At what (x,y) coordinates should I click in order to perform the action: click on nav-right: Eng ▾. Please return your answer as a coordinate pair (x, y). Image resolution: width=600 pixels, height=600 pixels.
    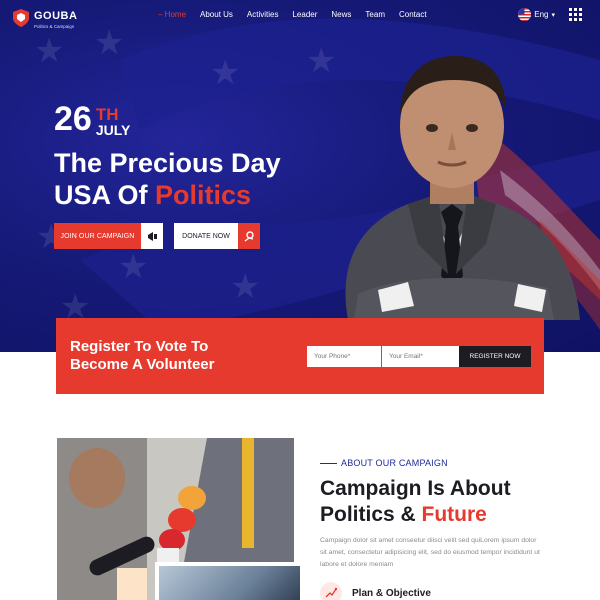
    Looking at the image, I should click on (550, 14).